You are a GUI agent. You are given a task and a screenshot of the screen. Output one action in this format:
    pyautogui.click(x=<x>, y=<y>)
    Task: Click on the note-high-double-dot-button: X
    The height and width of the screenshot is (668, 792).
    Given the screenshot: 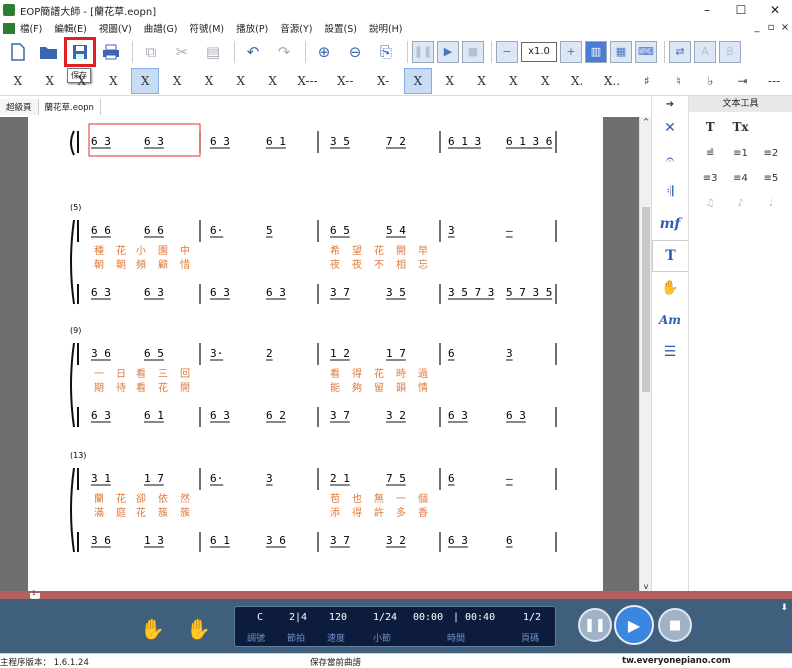 What is the action you would take?
    pyautogui.click(x=50, y=81)
    